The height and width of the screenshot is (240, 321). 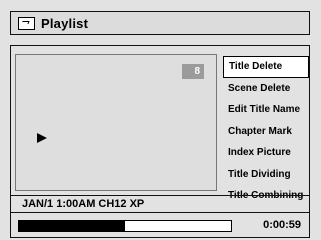 I want to click on title-bar: Playlist, so click(x=160, y=23).